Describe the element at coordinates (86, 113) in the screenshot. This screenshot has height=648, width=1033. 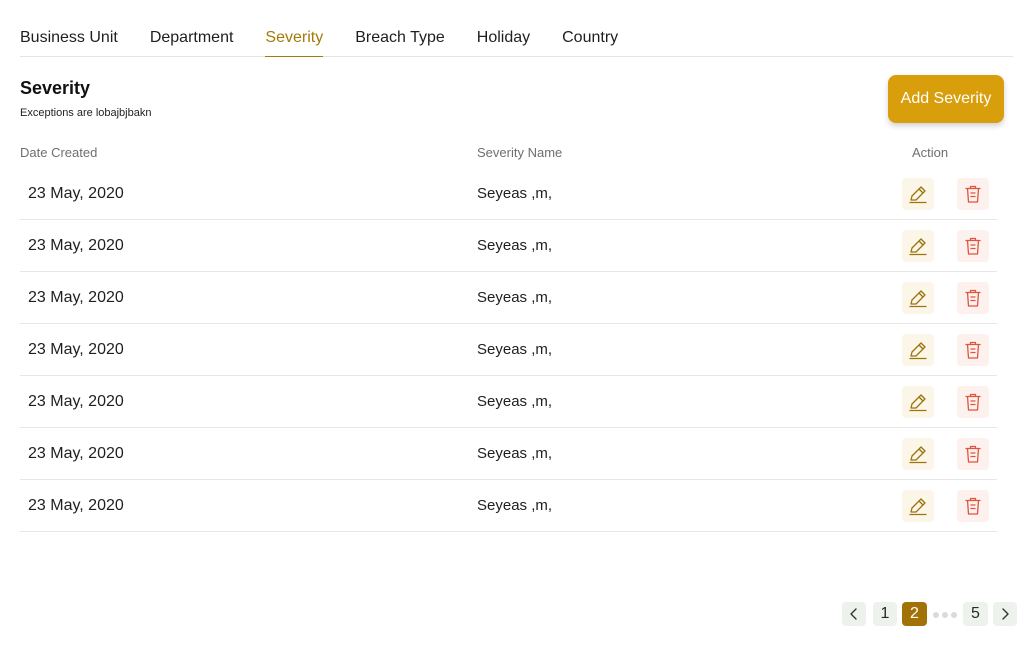
I see `page-subtitle: Exceptions are lobajbjbakn` at that location.